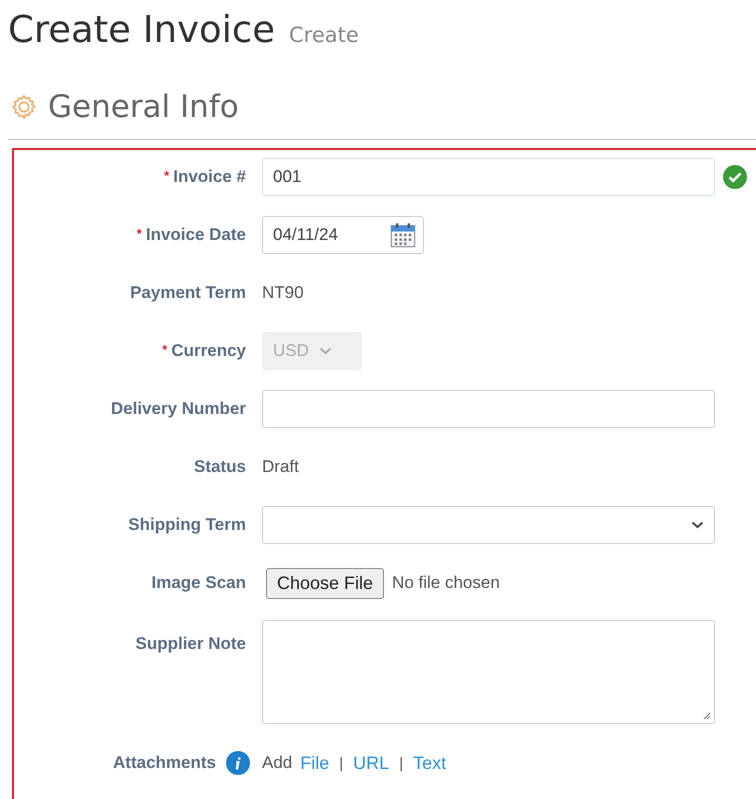 This screenshot has height=799, width=756. Describe the element at coordinates (488, 177) in the screenshot. I see `text-input: 001` at that location.